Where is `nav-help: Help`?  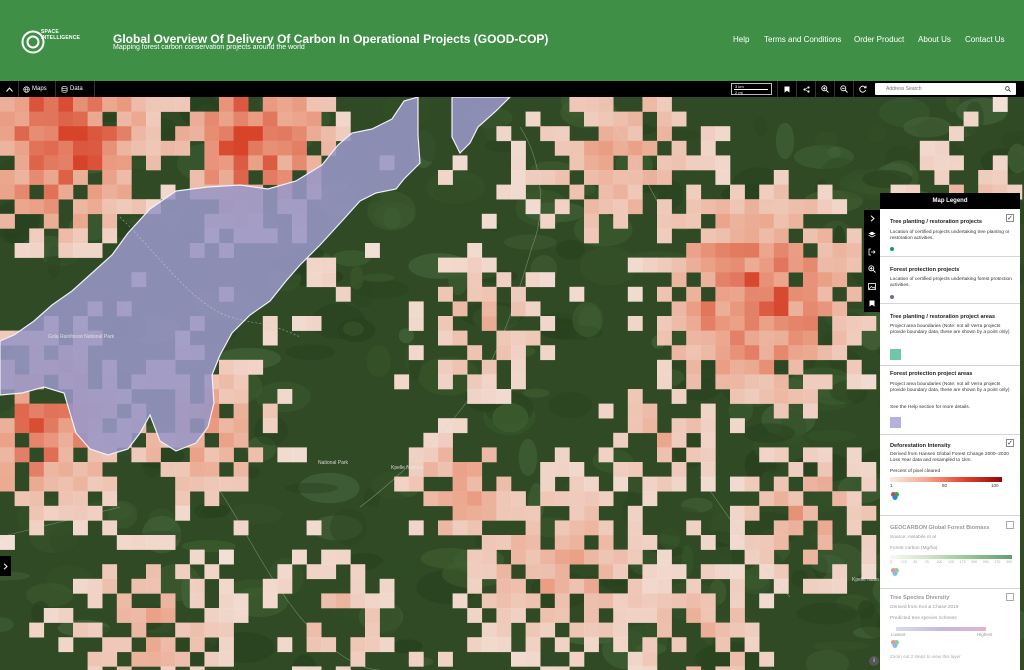
nav-help: Help is located at coordinates (741, 39).